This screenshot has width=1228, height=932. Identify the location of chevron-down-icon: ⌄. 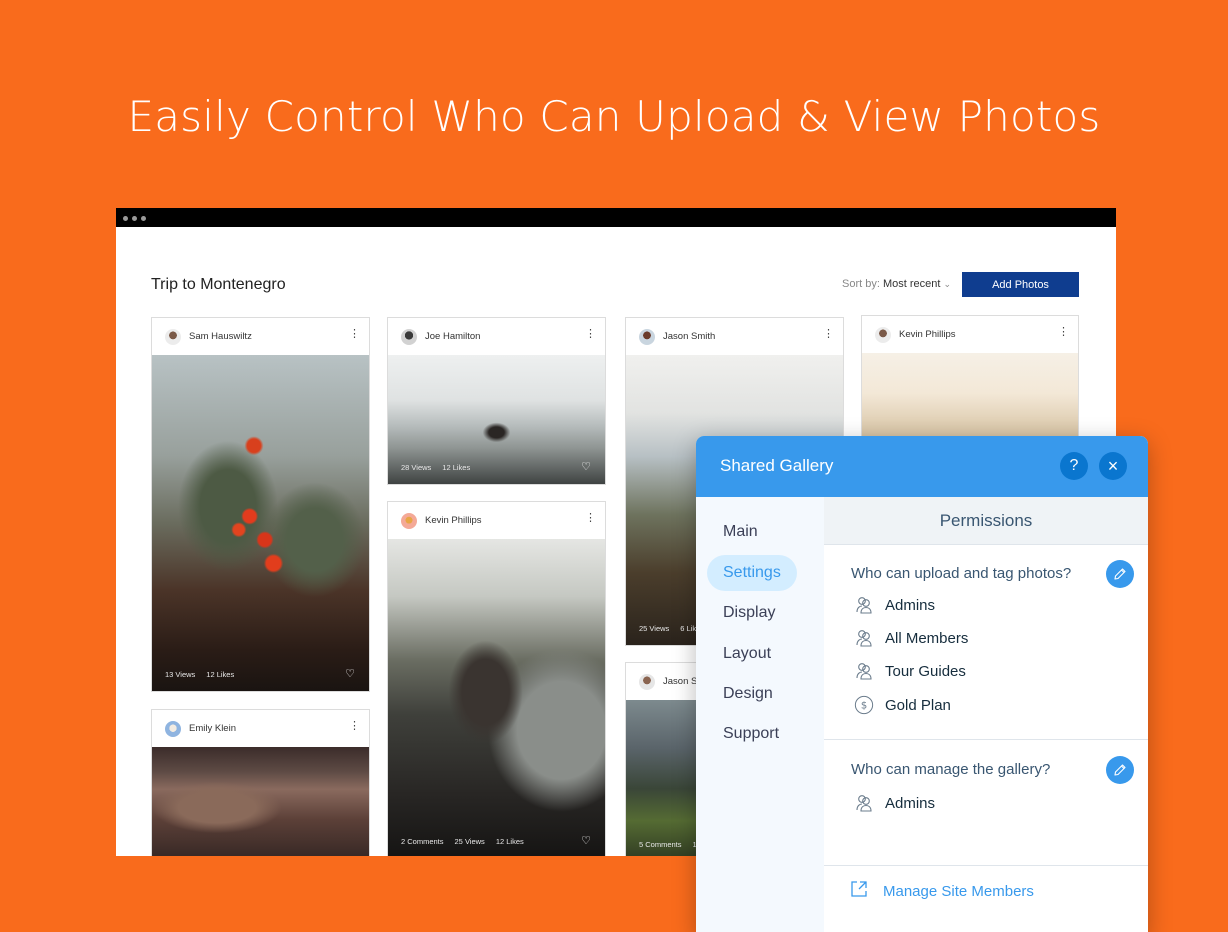
(947, 284).